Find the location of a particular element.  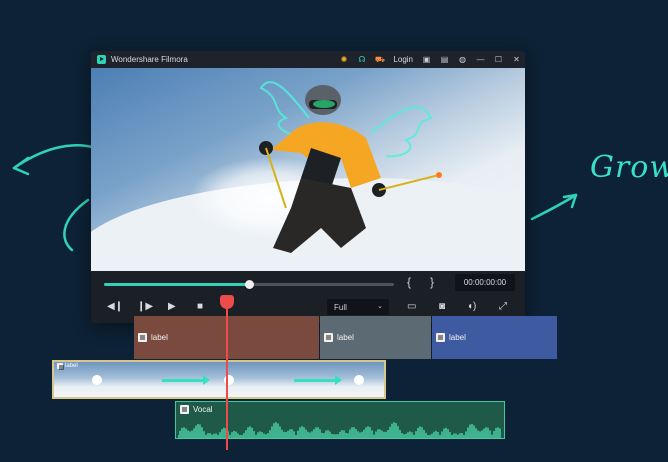

video-clip-icon is located at coordinates (60, 366).